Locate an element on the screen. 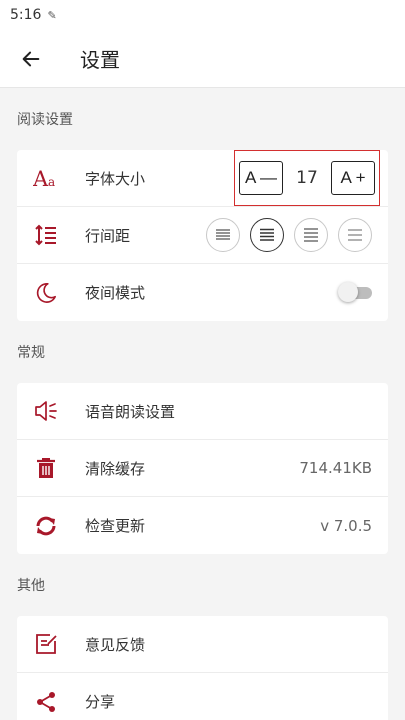 Image resolution: width=405 pixels, height=720 pixels. line-spacing-compact-option is located at coordinates (223, 235).